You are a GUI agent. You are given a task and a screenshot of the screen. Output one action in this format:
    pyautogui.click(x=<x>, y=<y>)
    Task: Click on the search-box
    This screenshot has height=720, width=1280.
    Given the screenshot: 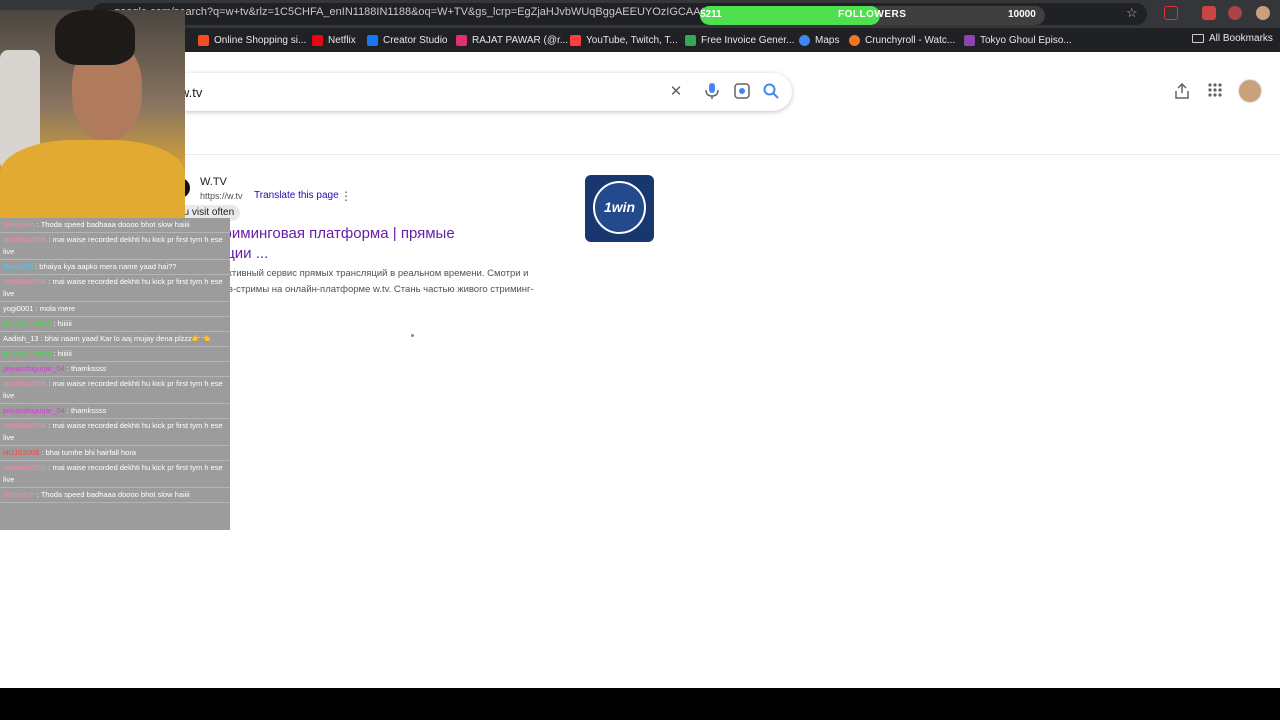 What is the action you would take?
    pyautogui.click(x=481, y=92)
    